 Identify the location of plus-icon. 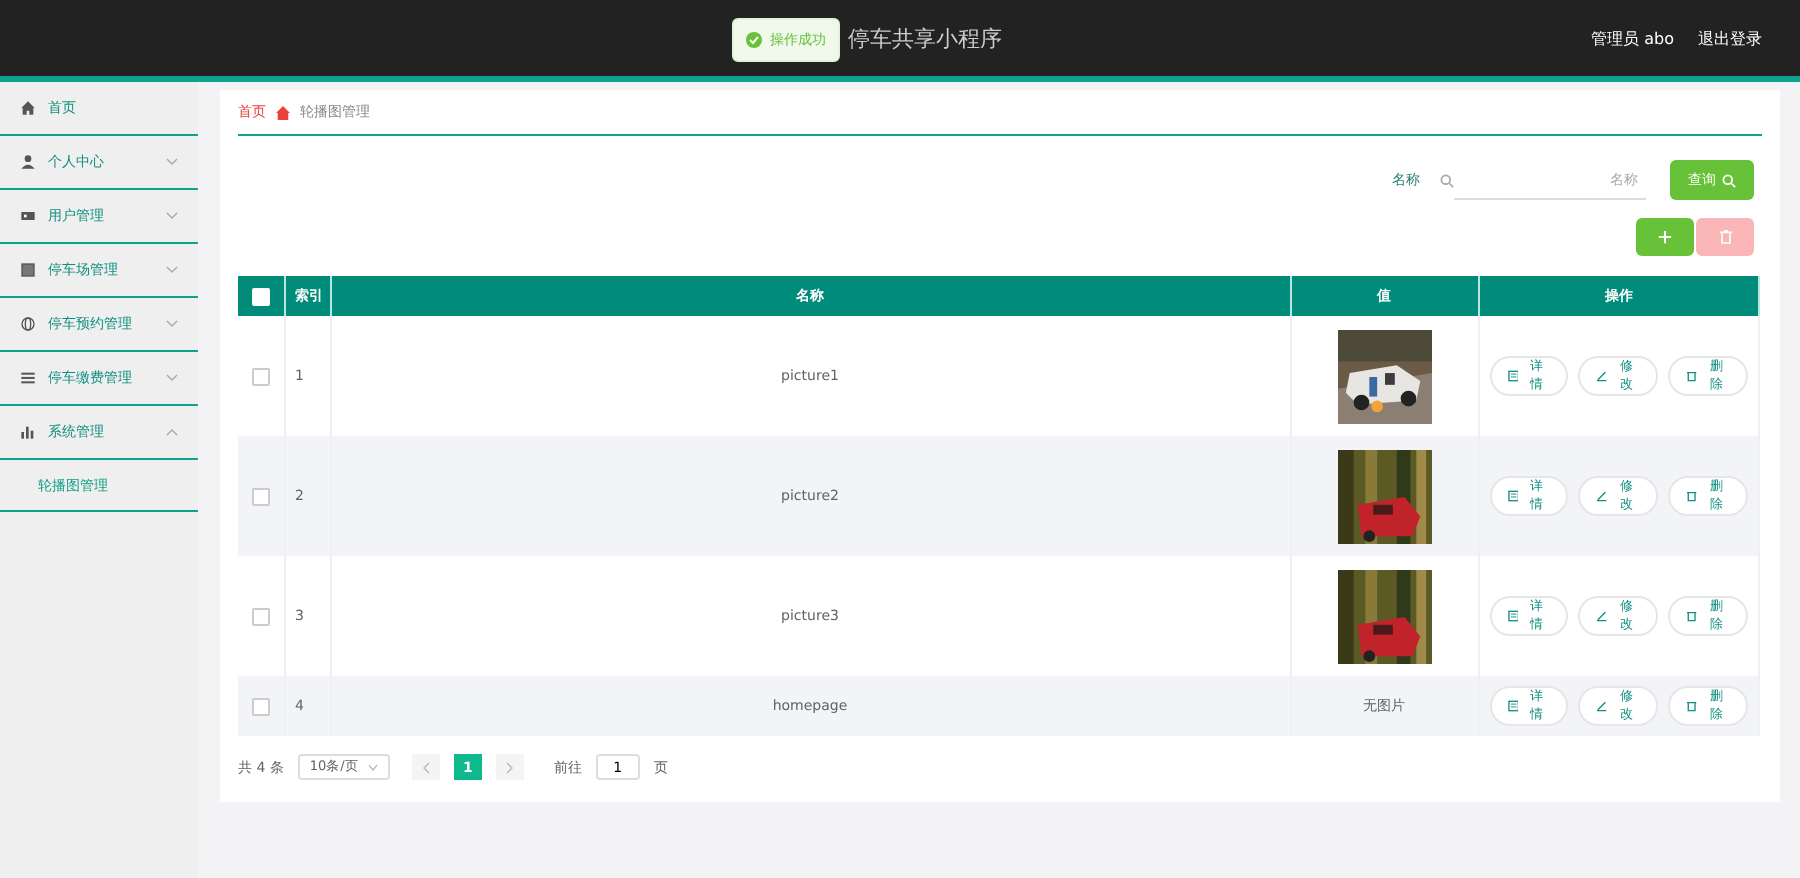
(1665, 237).